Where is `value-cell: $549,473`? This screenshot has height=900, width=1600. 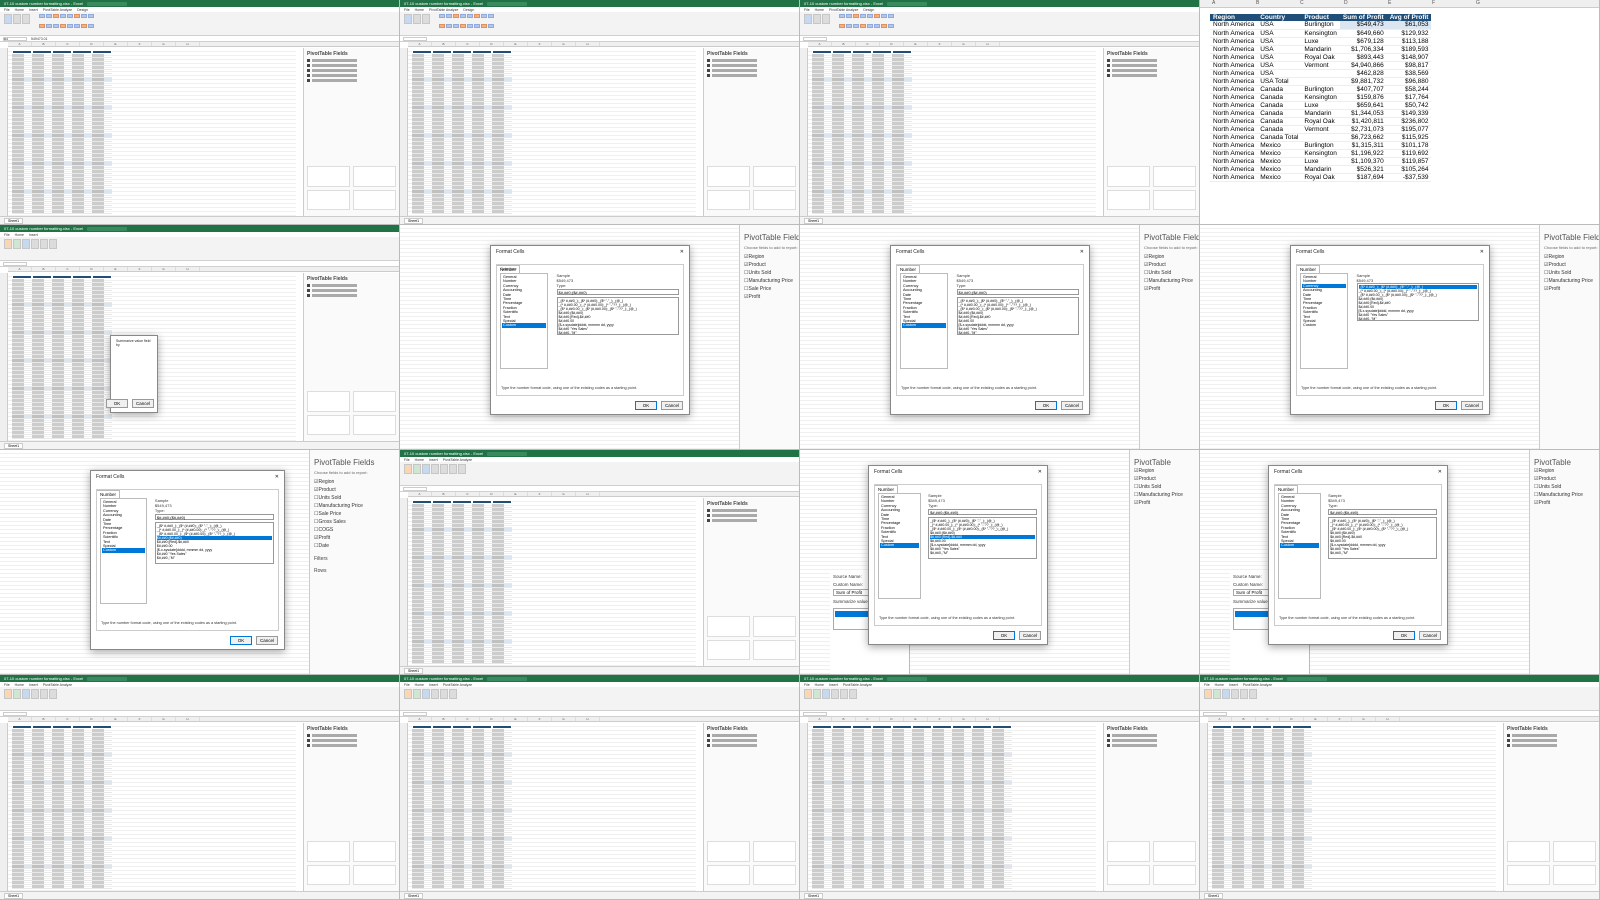
value-cell: $549,473 is located at coordinates (1363, 25).